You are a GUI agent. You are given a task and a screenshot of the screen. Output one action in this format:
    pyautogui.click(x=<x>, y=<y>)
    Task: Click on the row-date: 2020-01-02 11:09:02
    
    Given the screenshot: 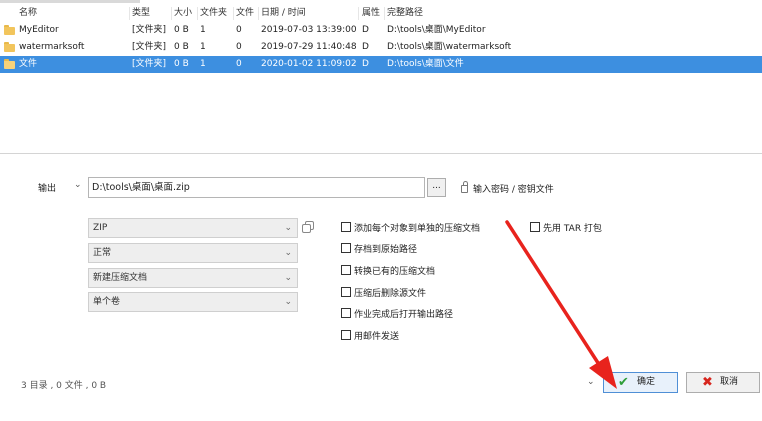 What is the action you would take?
    pyautogui.click(x=309, y=64)
    